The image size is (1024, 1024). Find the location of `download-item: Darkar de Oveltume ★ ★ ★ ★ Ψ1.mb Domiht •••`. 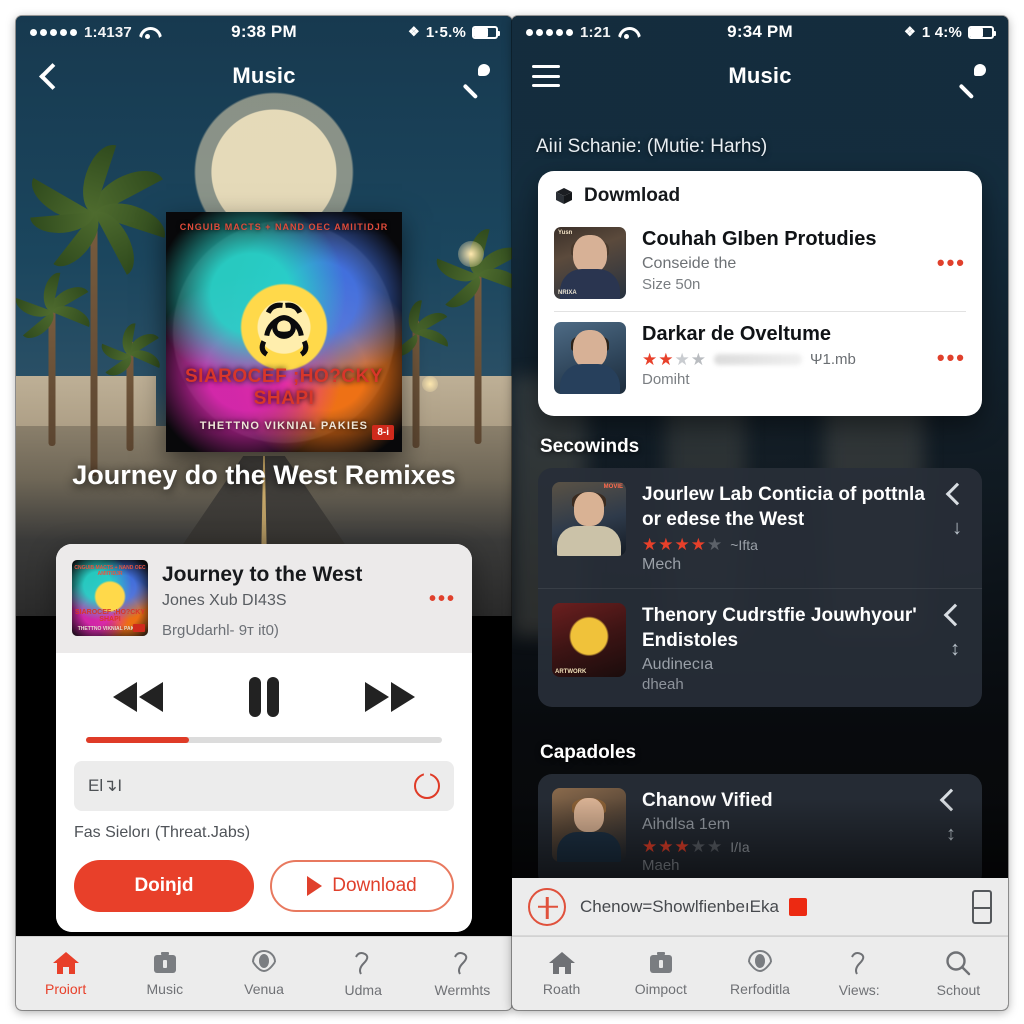

download-item: Darkar de Oveltume ★ ★ ★ ★ Ψ1.mb Domiht ••• is located at coordinates (760, 358).